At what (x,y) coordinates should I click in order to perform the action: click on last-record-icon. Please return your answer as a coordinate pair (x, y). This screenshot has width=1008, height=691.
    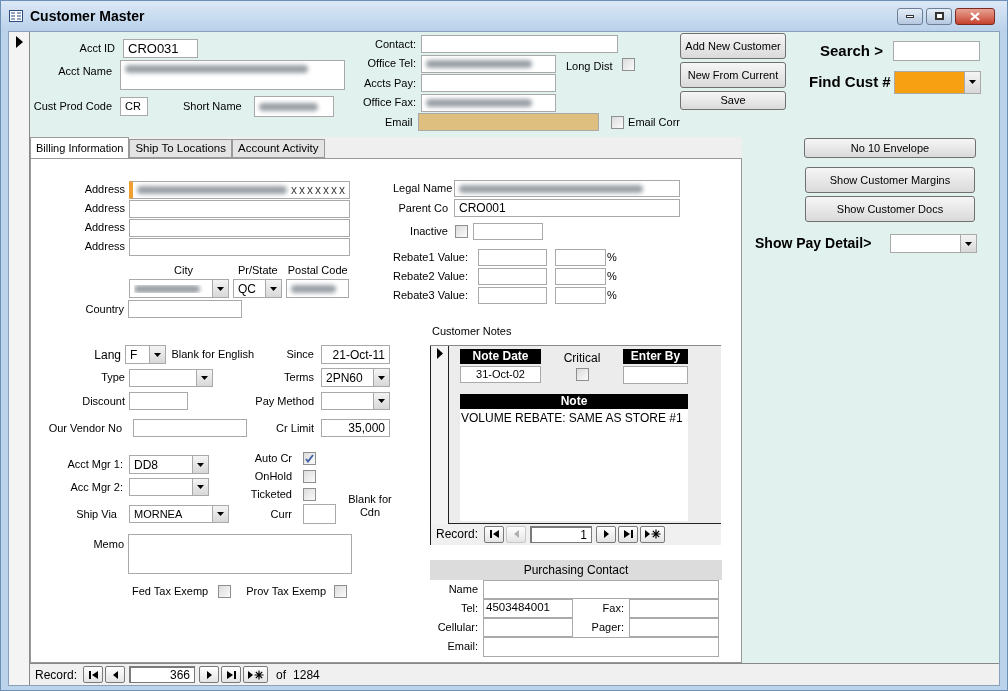
    Looking at the image, I should click on (231, 674).